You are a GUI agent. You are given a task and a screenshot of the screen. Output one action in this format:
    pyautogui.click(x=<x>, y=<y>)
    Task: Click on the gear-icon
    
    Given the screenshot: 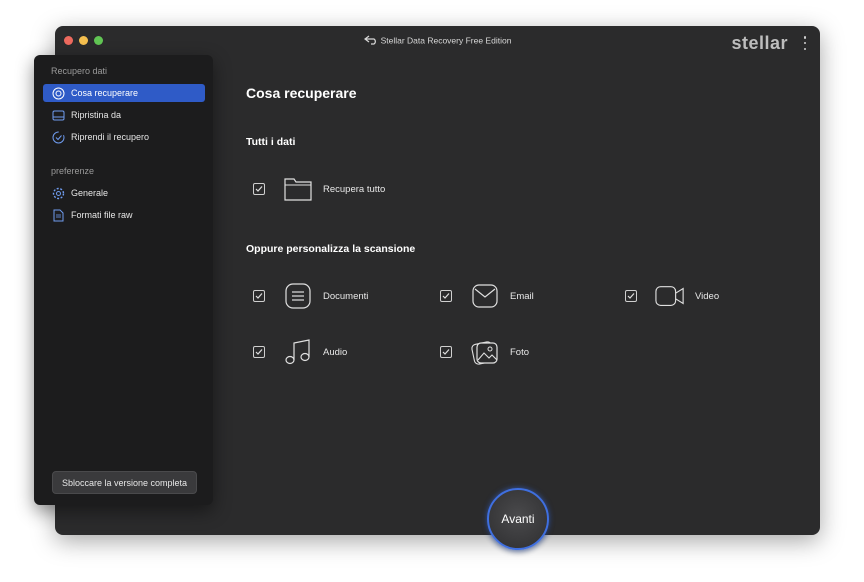 What is the action you would take?
    pyautogui.click(x=58, y=193)
    